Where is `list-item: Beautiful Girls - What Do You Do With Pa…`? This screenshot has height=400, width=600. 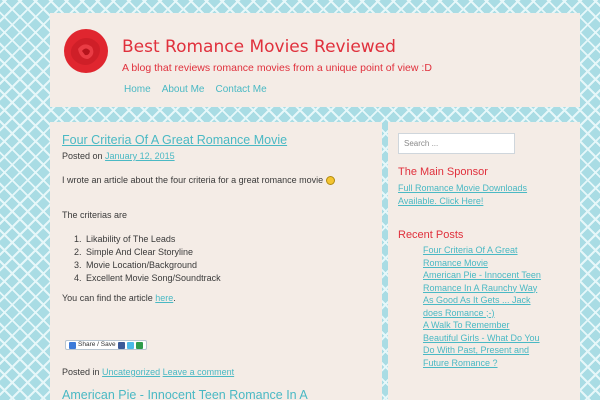
list-item: Beautiful Girls - What Do You Do With Pa… is located at coordinates (482, 351).